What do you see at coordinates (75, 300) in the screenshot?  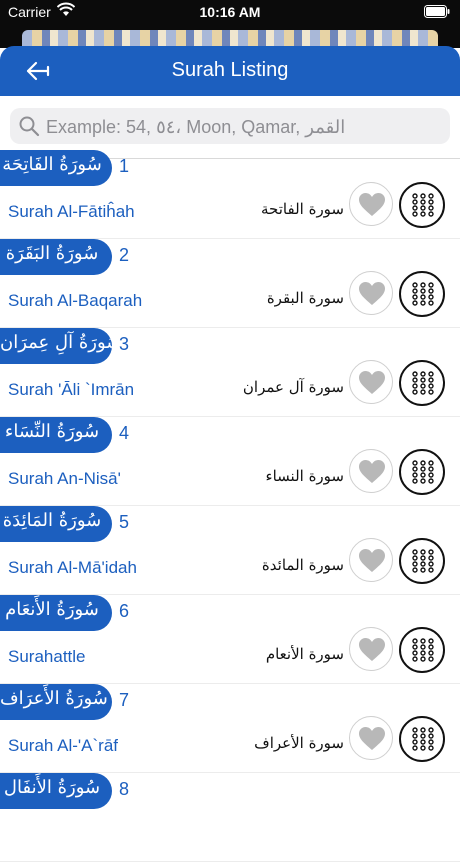 I see `surah-english-name: Surah Al-Baqarah` at bounding box center [75, 300].